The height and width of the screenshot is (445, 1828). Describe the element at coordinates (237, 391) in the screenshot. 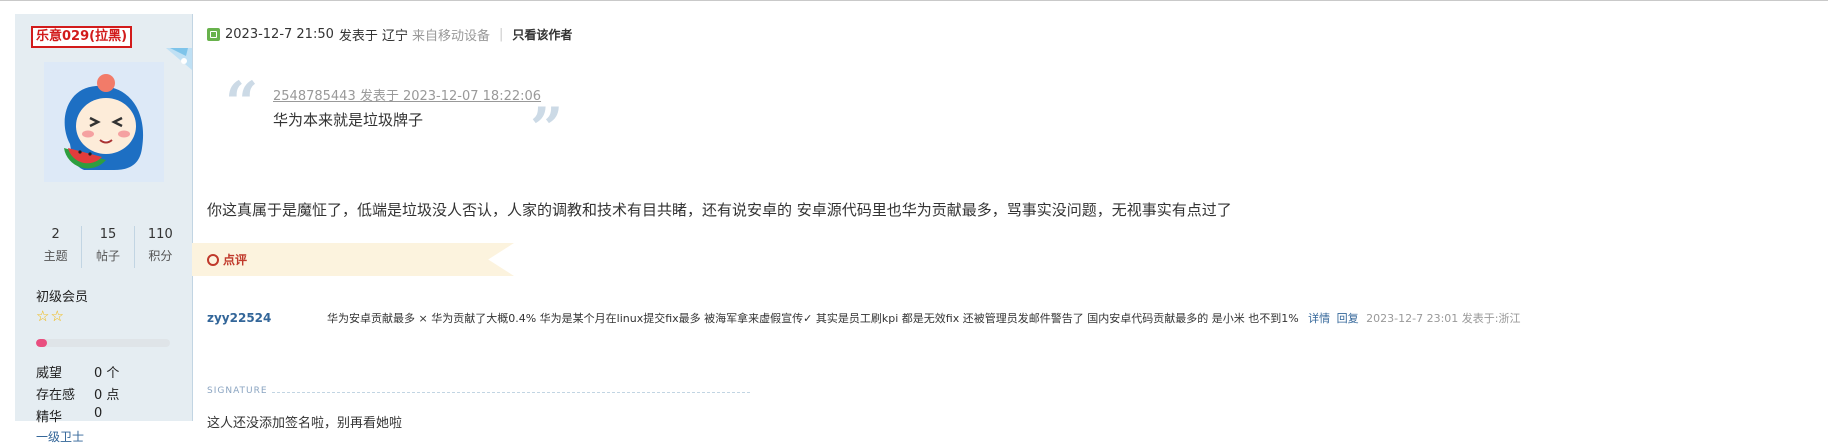

I see `signature-label: SIGNATURE` at that location.